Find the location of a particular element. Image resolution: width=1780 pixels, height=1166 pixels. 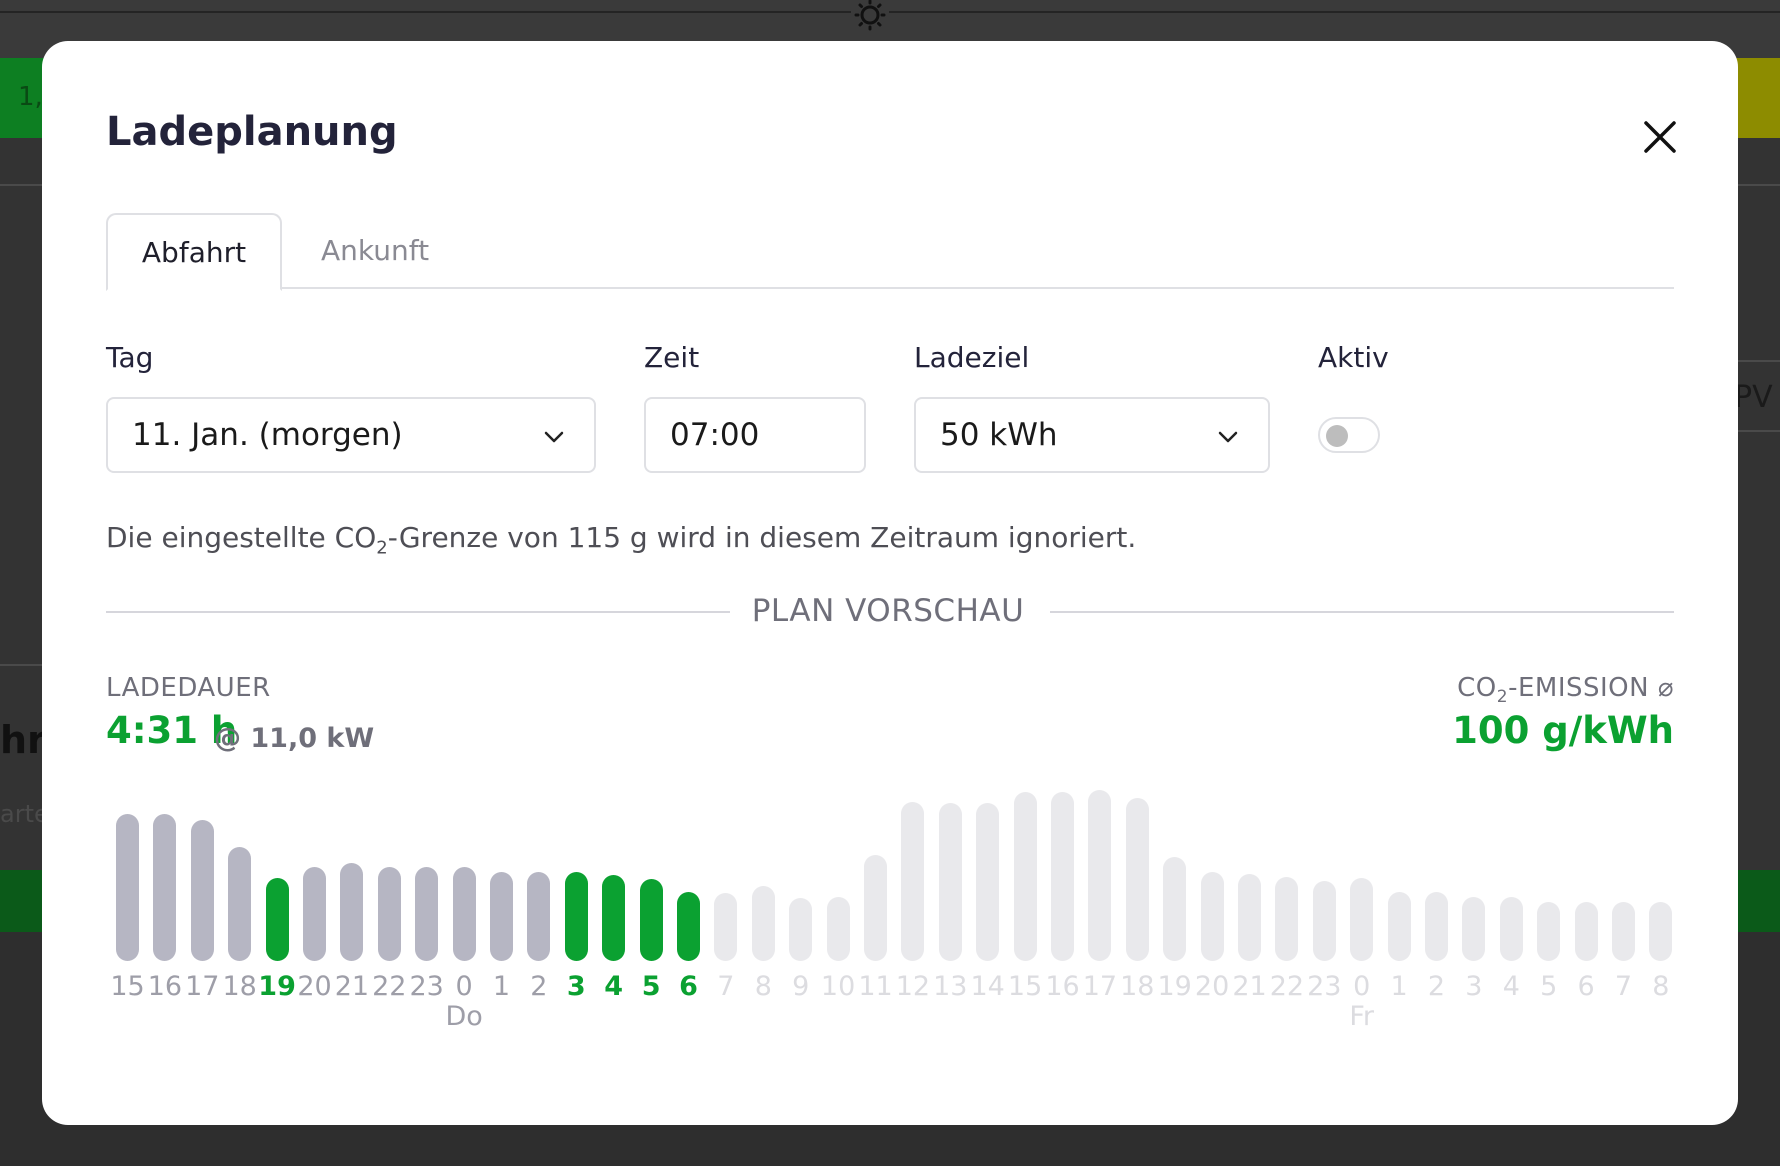

chart-tick-label: 3 is located at coordinates (1474, 986).